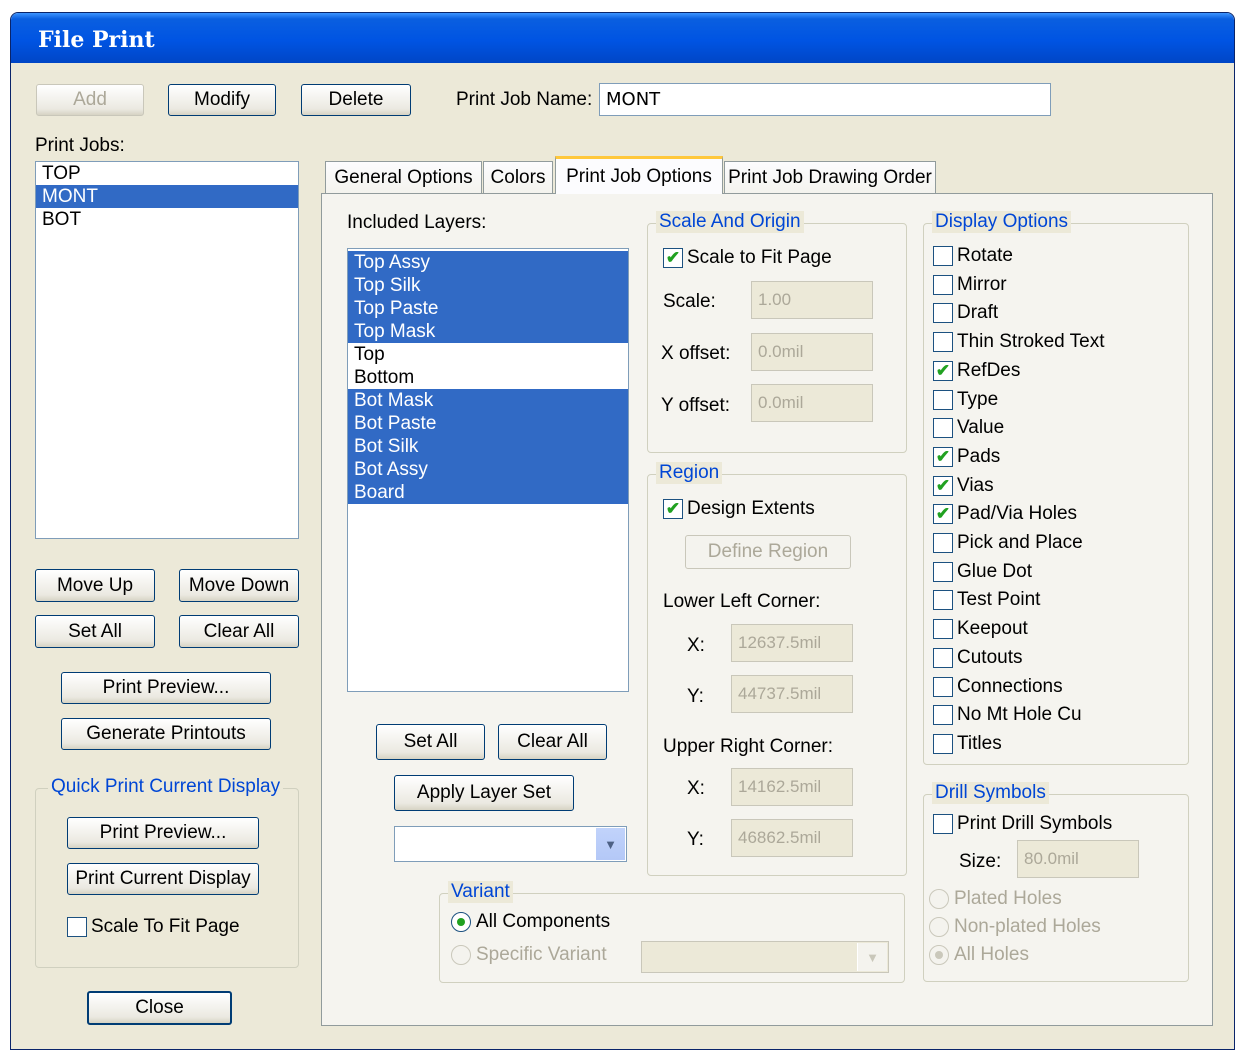  I want to click on clear-all-layers-button: Clear All, so click(552, 742).